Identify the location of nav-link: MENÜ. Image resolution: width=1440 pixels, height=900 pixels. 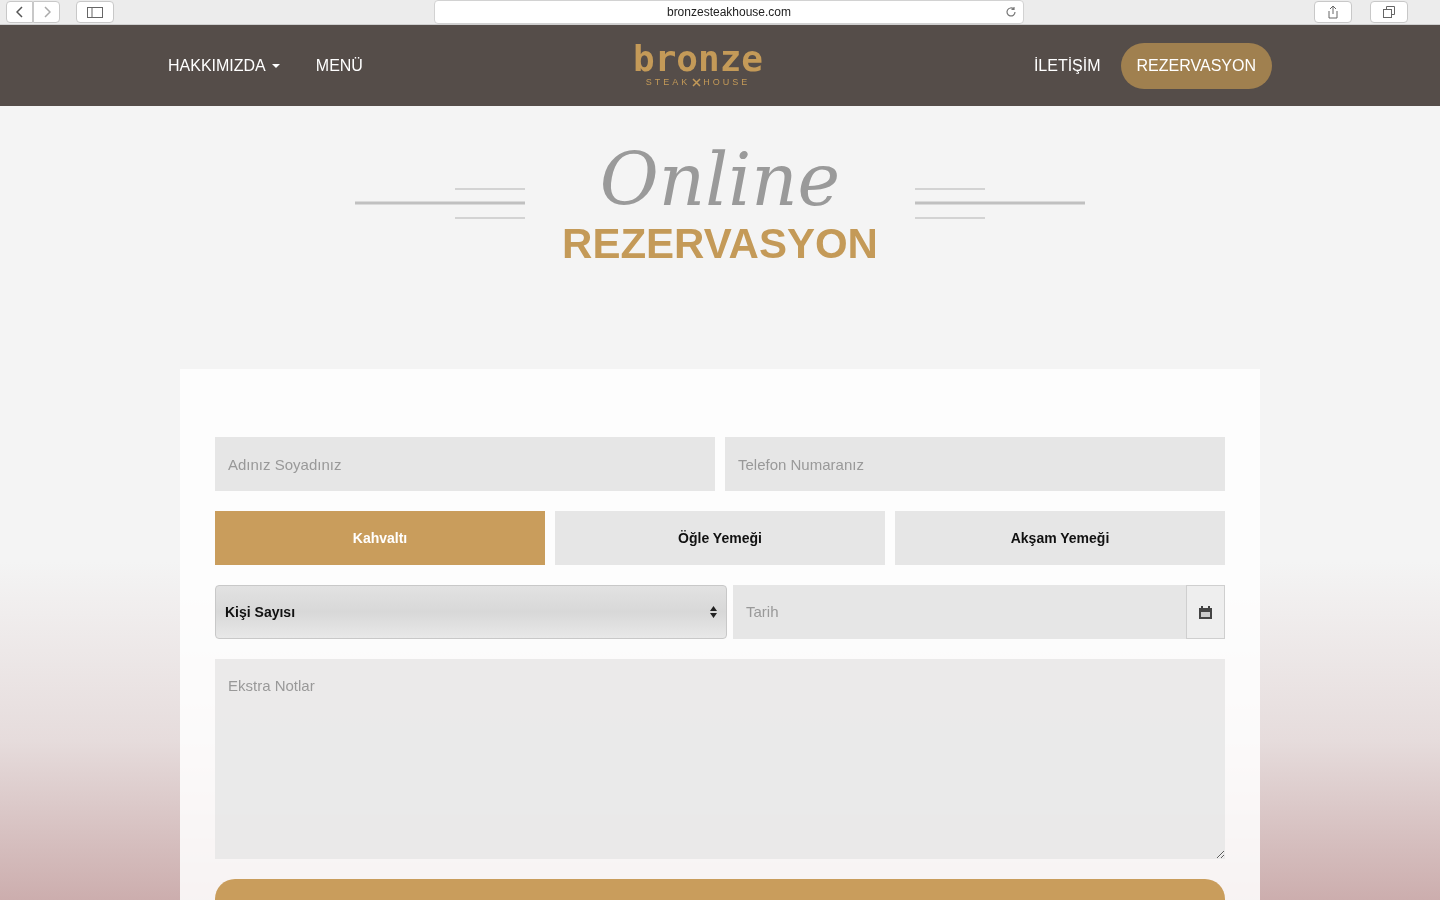
(339, 65).